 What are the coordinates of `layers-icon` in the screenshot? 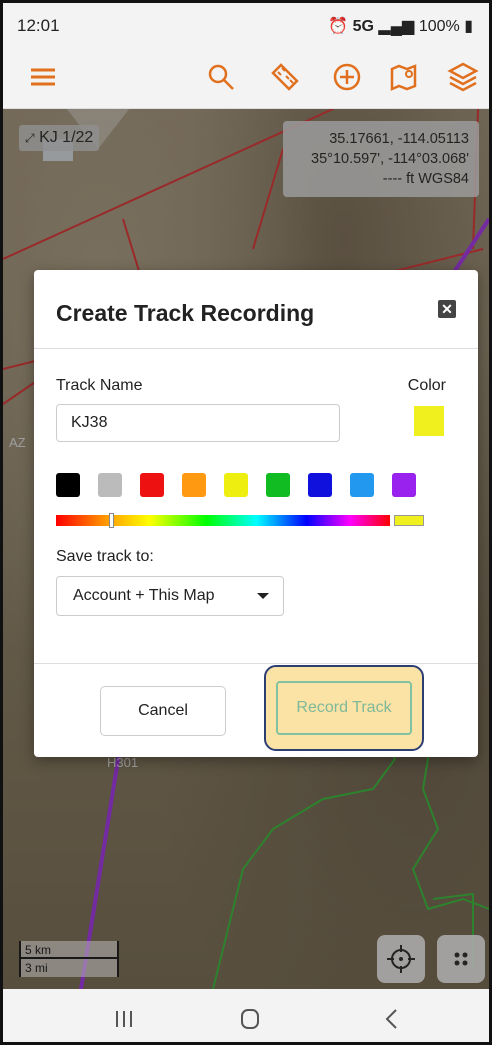 It's located at (463, 77).